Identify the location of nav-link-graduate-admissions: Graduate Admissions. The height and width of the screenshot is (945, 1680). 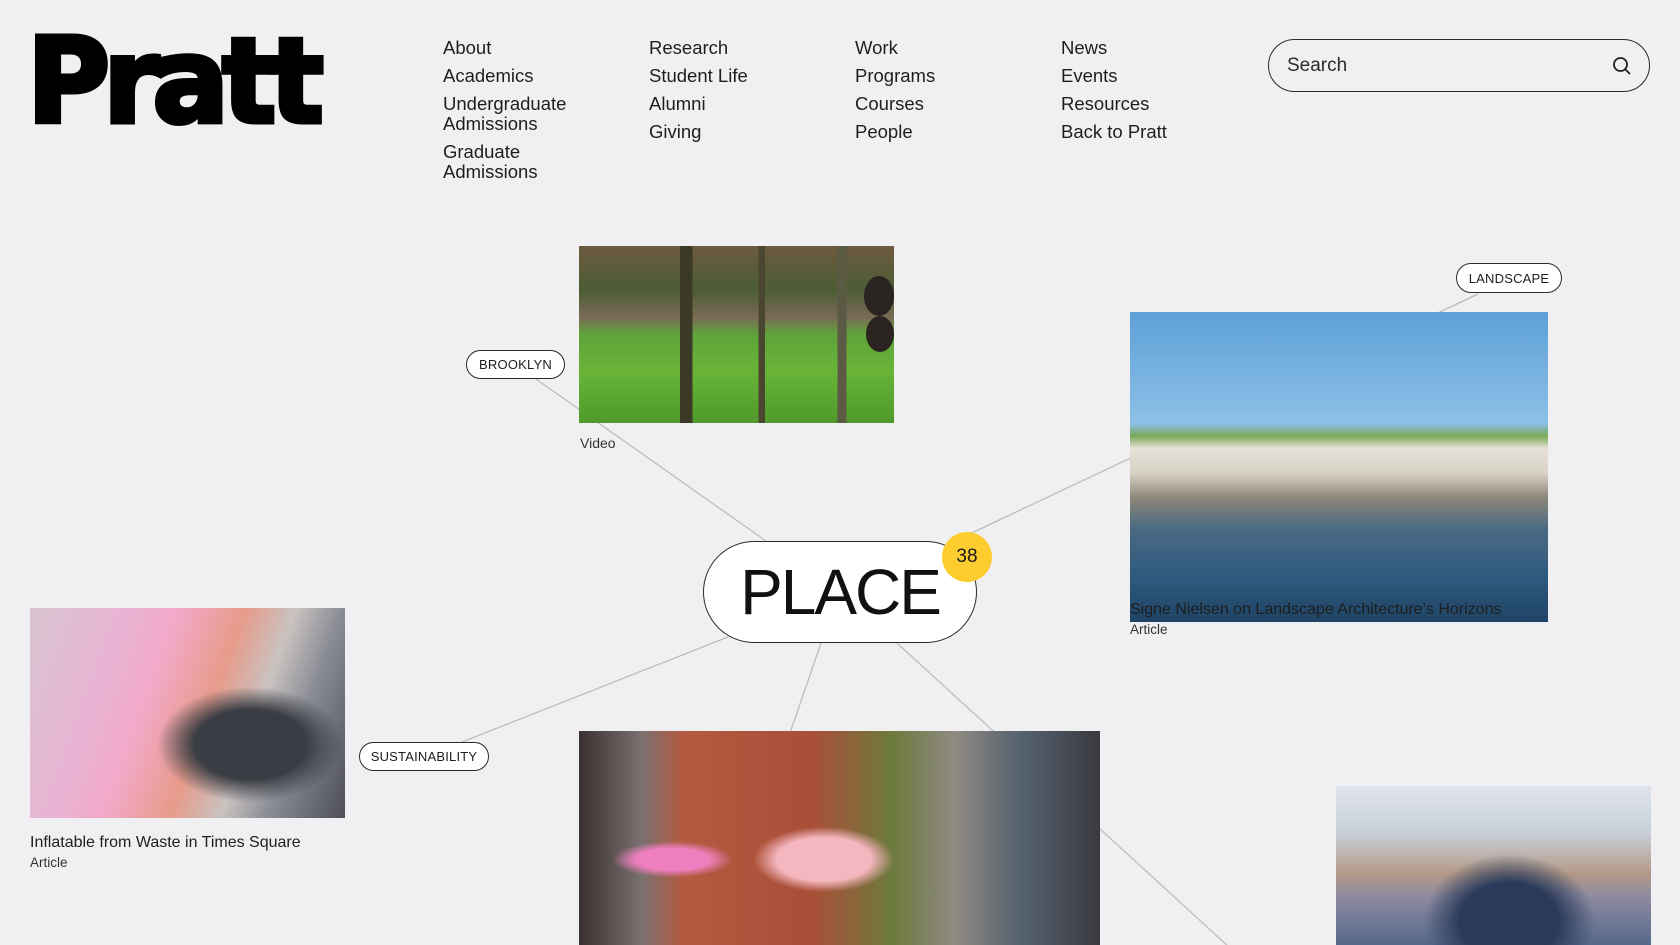
(498, 162).